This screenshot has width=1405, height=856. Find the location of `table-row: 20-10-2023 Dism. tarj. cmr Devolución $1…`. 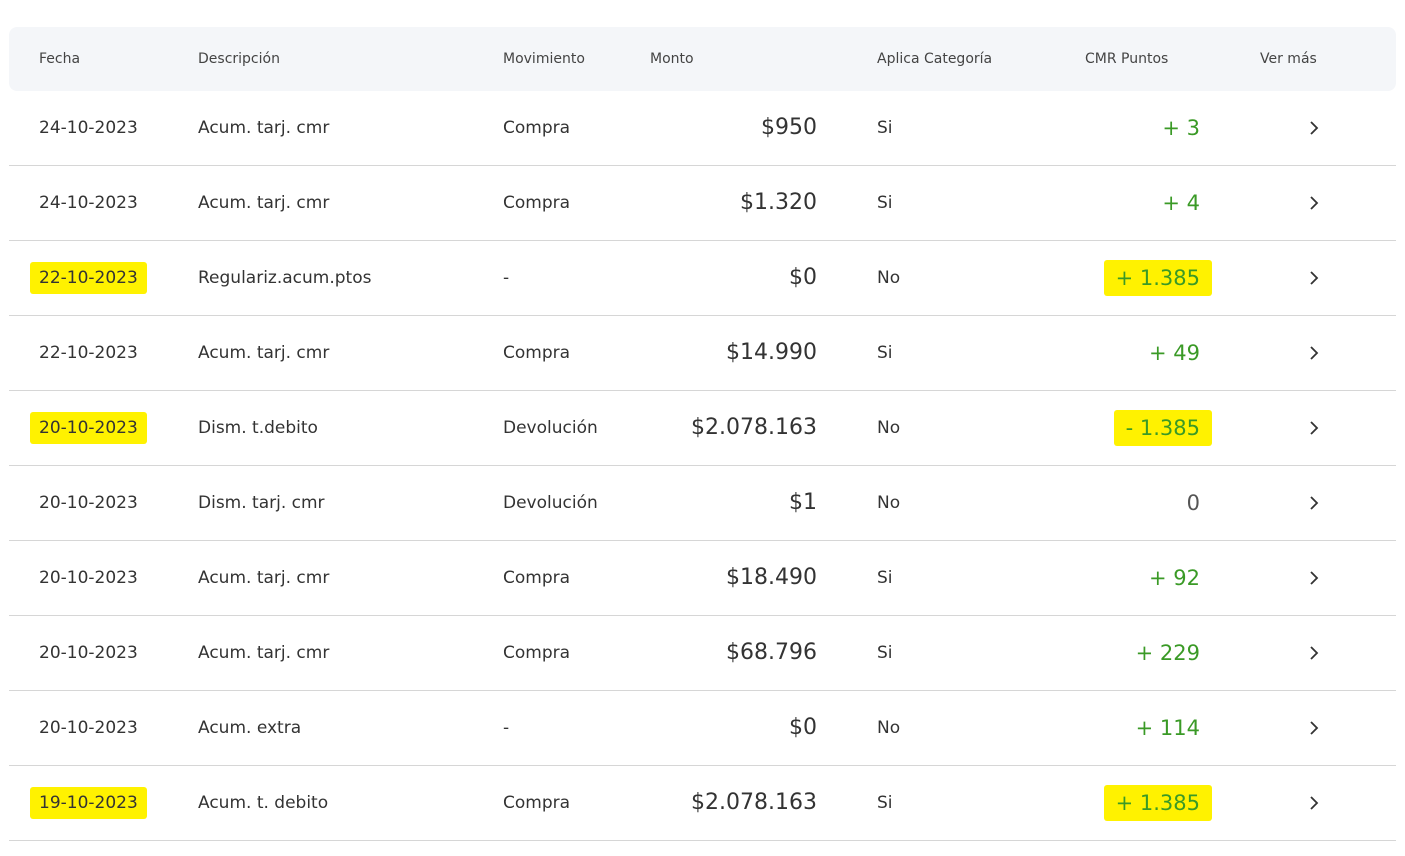

table-row: 20-10-2023 Dism. tarj. cmr Devolución $1… is located at coordinates (702, 503).